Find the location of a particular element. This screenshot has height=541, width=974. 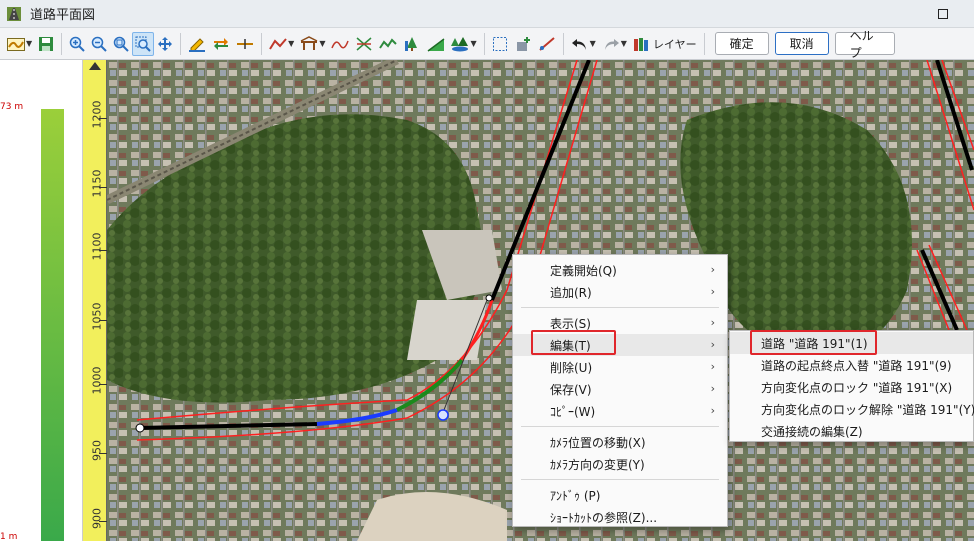

slope-button is located at coordinates (436, 44).